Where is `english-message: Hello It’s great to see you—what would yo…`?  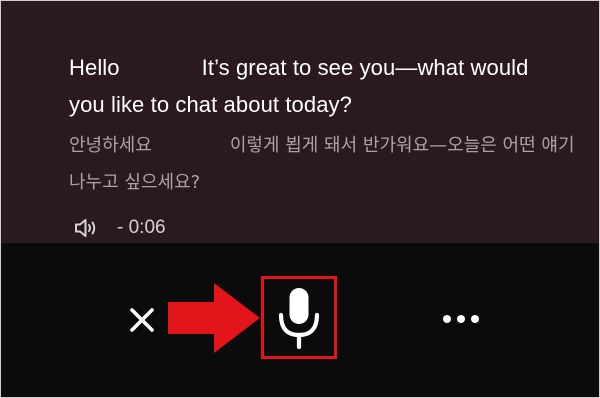 english-message: Hello It’s great to see you—what would yo… is located at coordinates (304, 86).